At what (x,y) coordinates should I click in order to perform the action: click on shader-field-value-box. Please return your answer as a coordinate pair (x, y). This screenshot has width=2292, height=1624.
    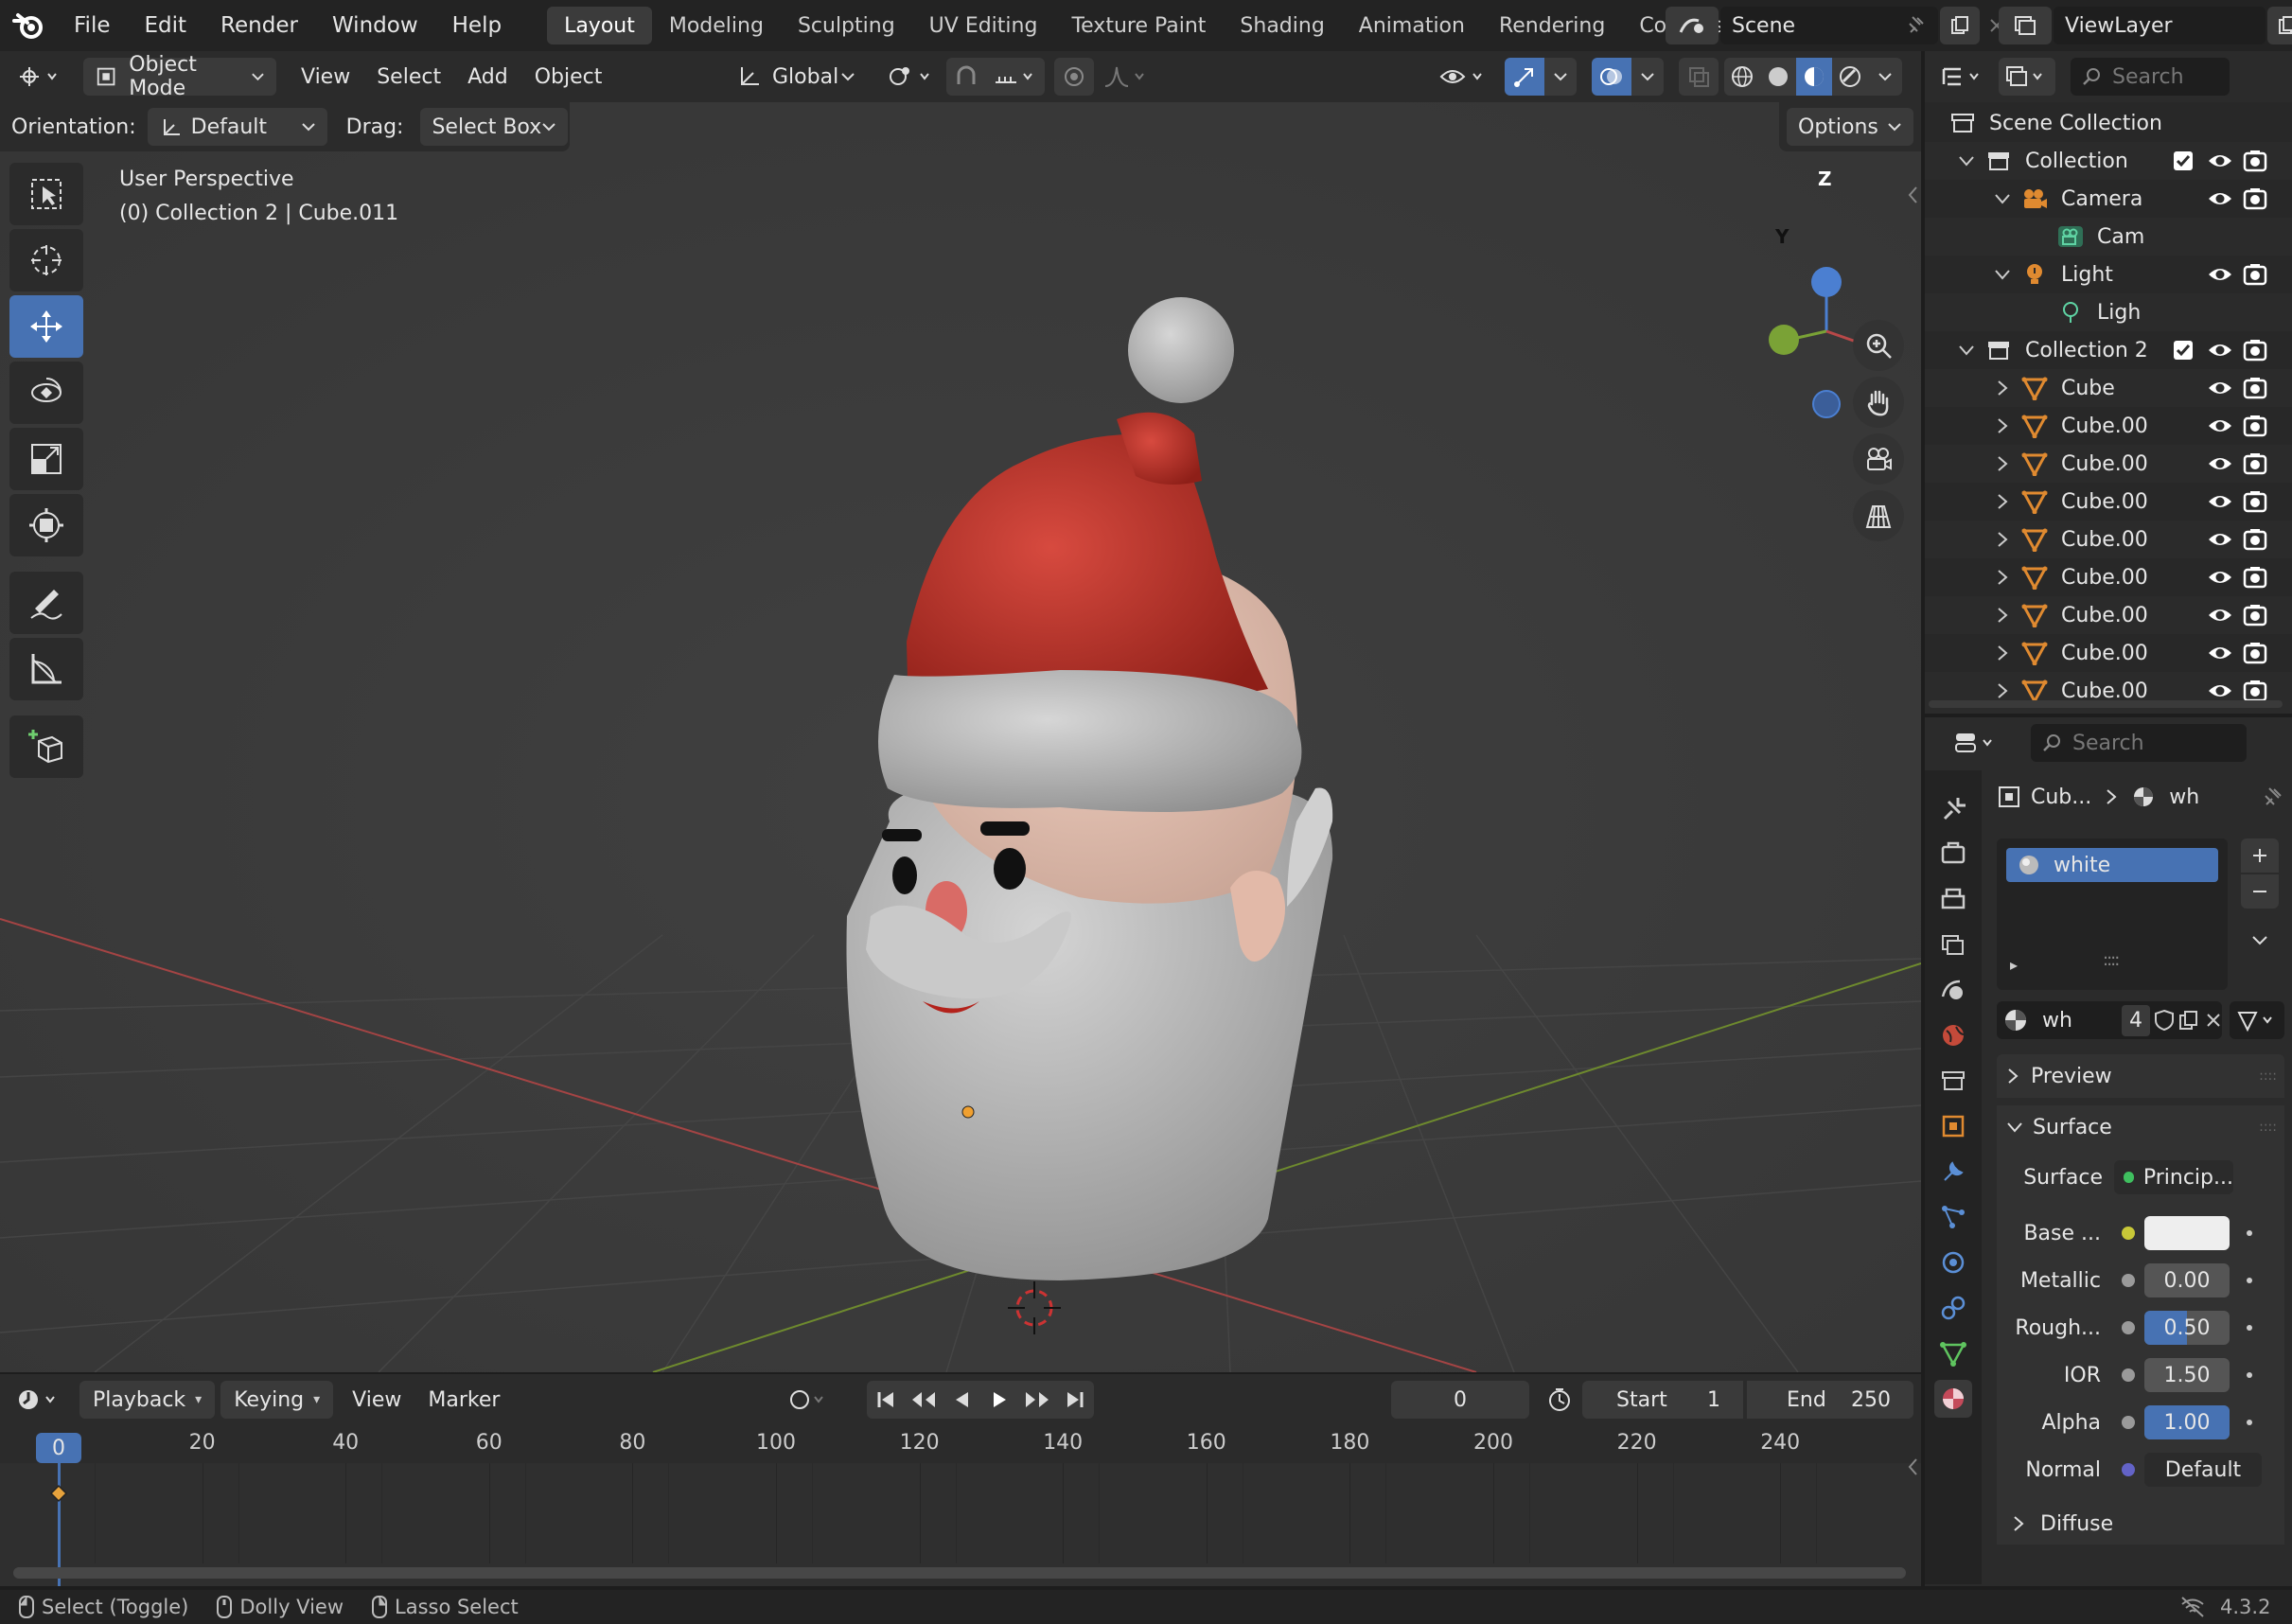
    Looking at the image, I should click on (2187, 1233).